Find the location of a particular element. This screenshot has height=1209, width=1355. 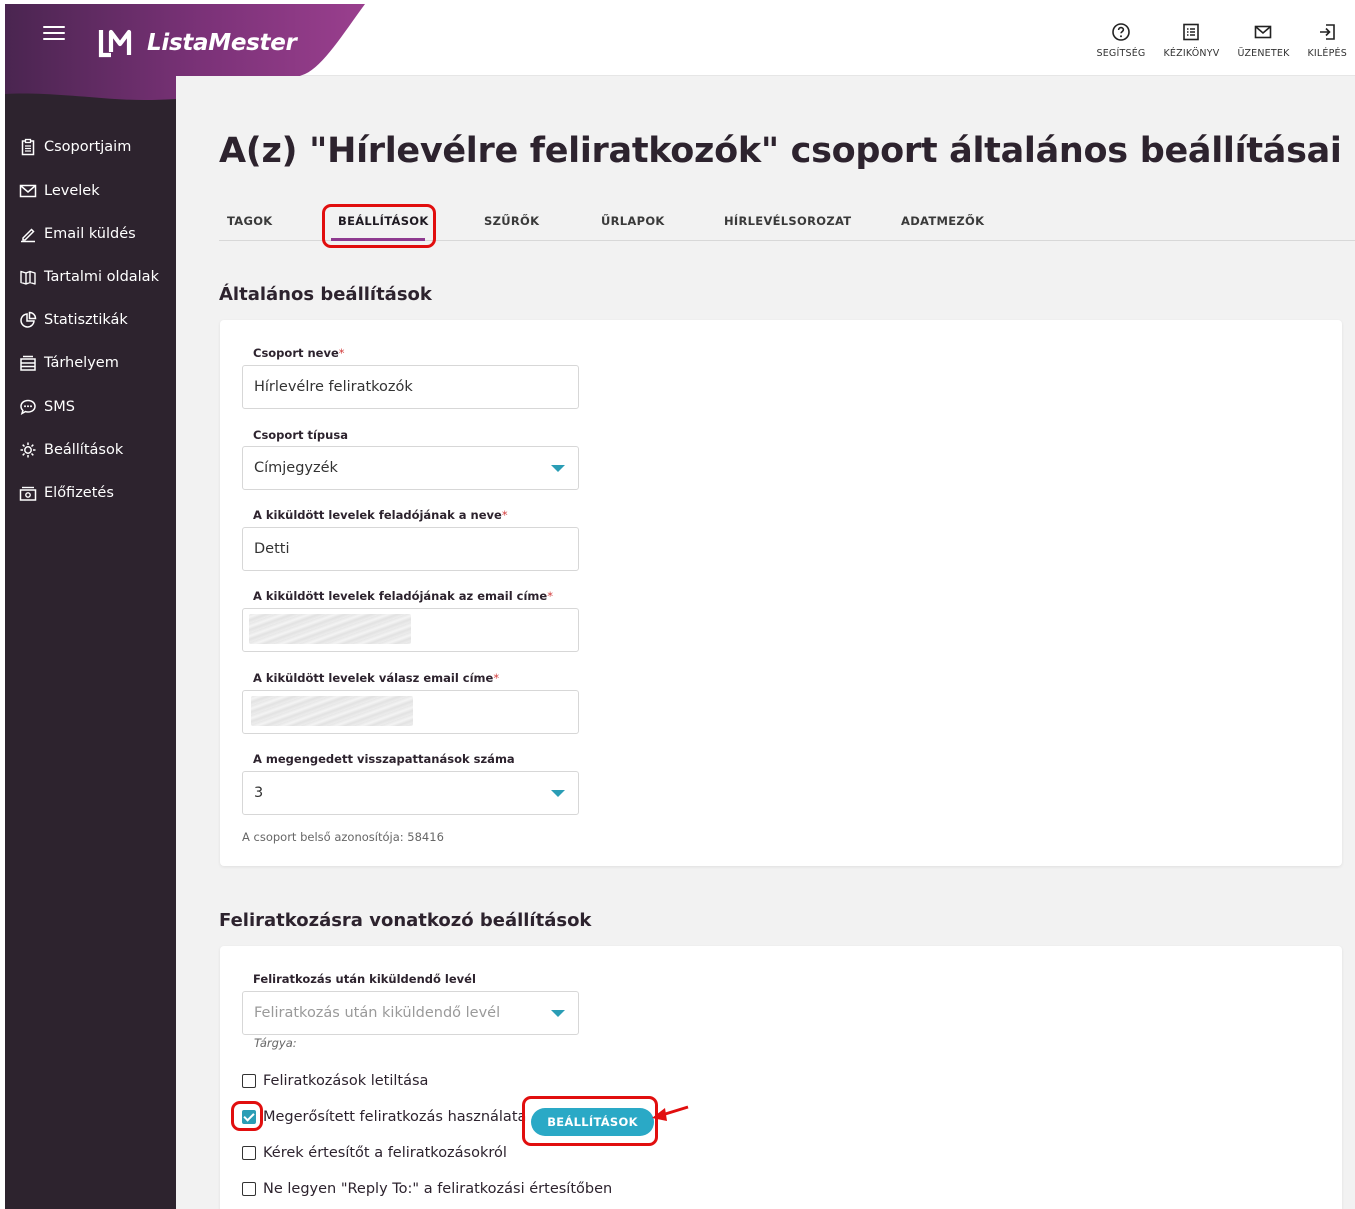

sidebar-item-groups: Csoportjaim is located at coordinates (75, 147).